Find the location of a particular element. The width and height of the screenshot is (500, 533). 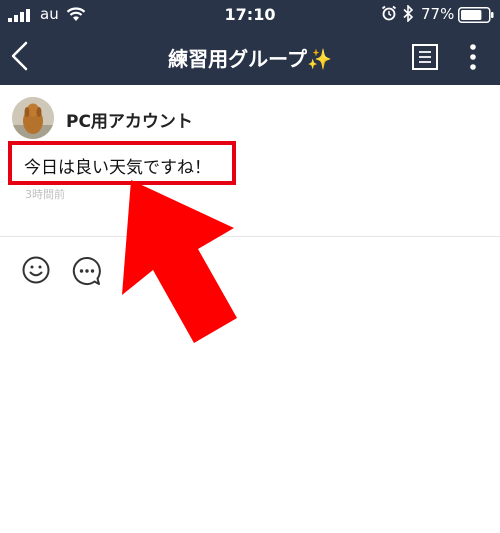

alarm-icon is located at coordinates (389, 13).